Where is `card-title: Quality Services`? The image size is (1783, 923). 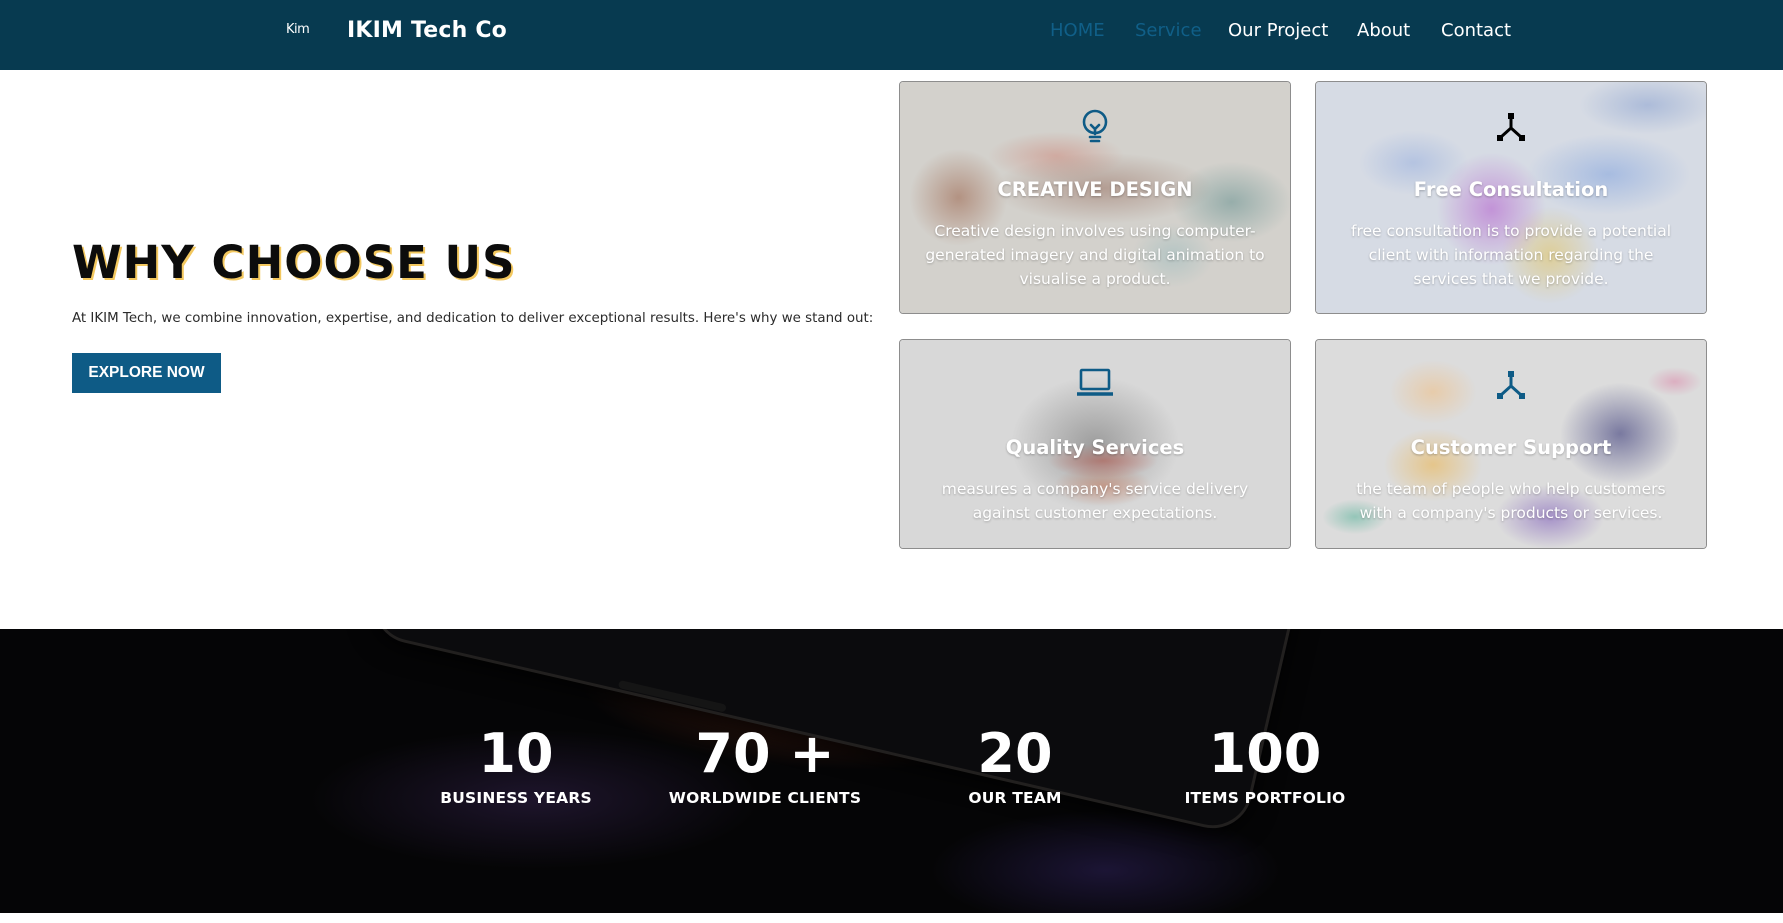
card-title: Quality Services is located at coordinates (1095, 447).